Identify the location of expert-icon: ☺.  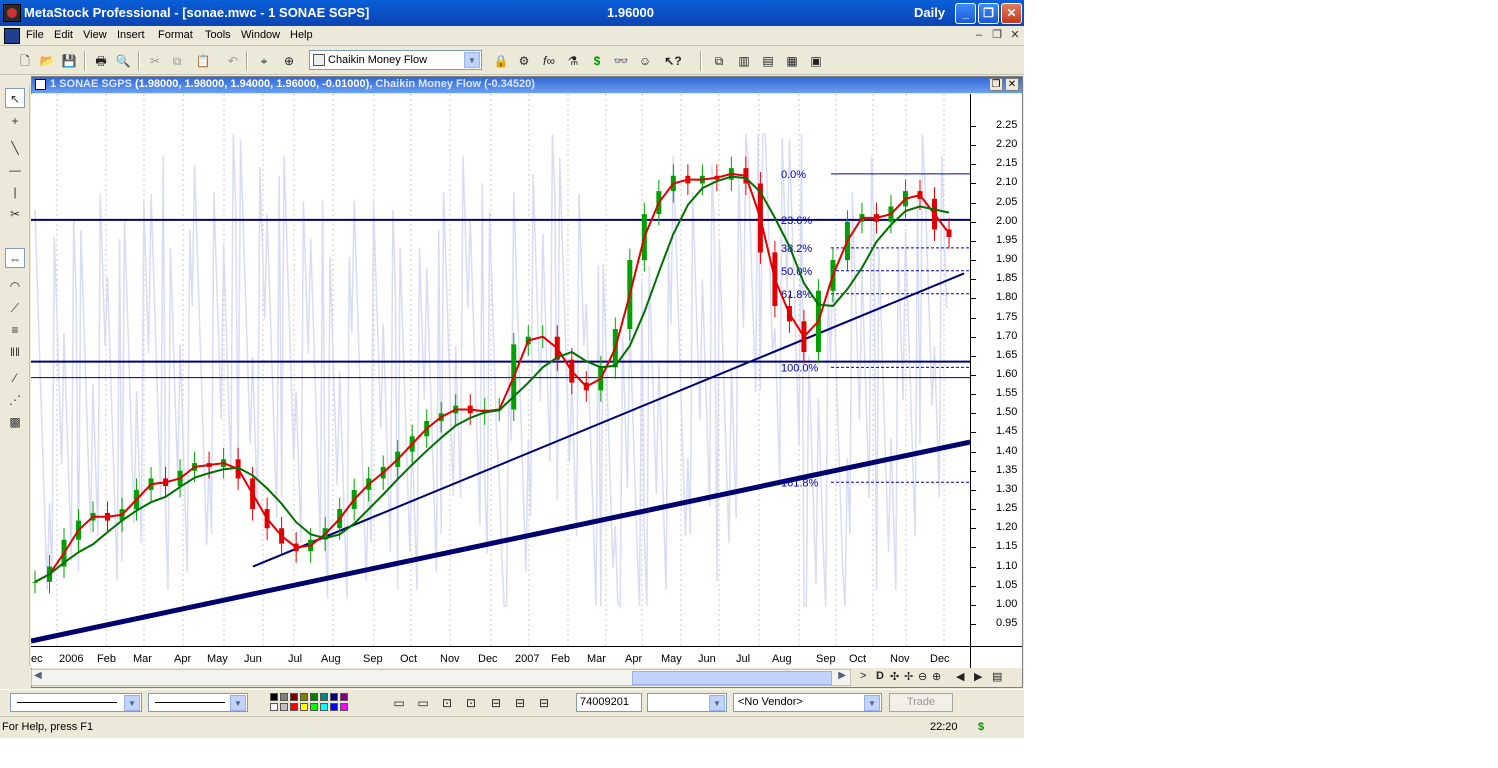
(645, 61).